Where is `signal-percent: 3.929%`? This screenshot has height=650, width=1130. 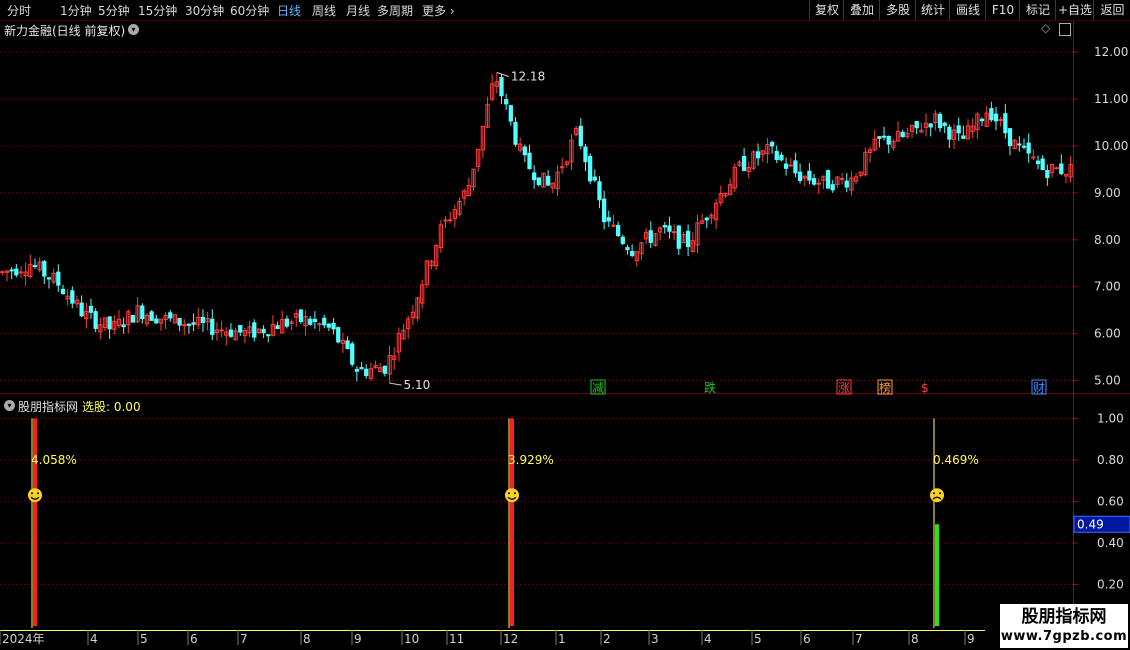 signal-percent: 3.929% is located at coordinates (531, 460).